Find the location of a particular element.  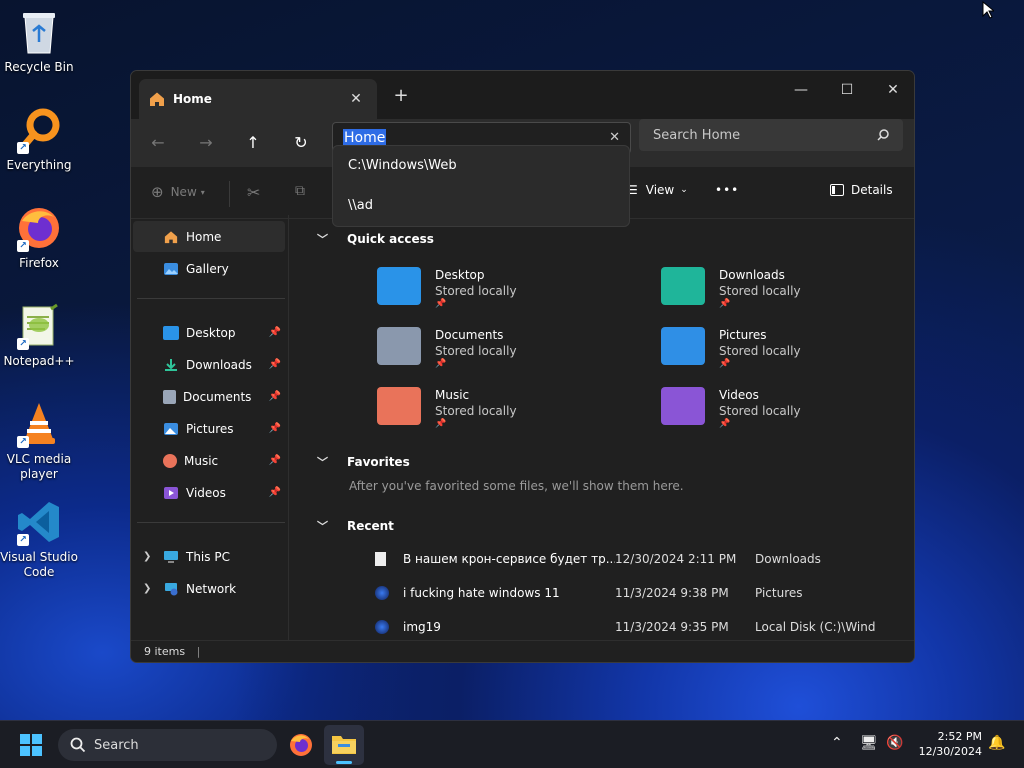

divider is located at coordinates (211, 298).